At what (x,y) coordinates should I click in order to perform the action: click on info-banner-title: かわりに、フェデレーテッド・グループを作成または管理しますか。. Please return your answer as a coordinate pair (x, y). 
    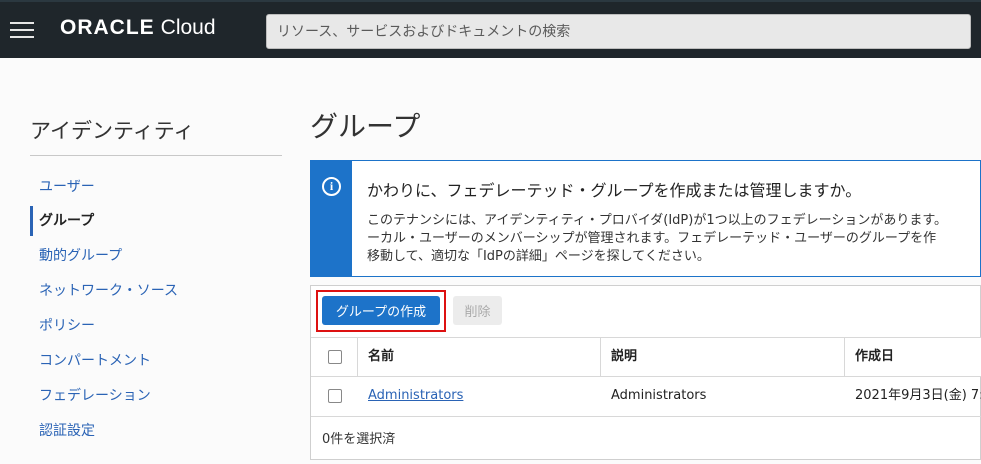
    Looking at the image, I should click on (614, 190).